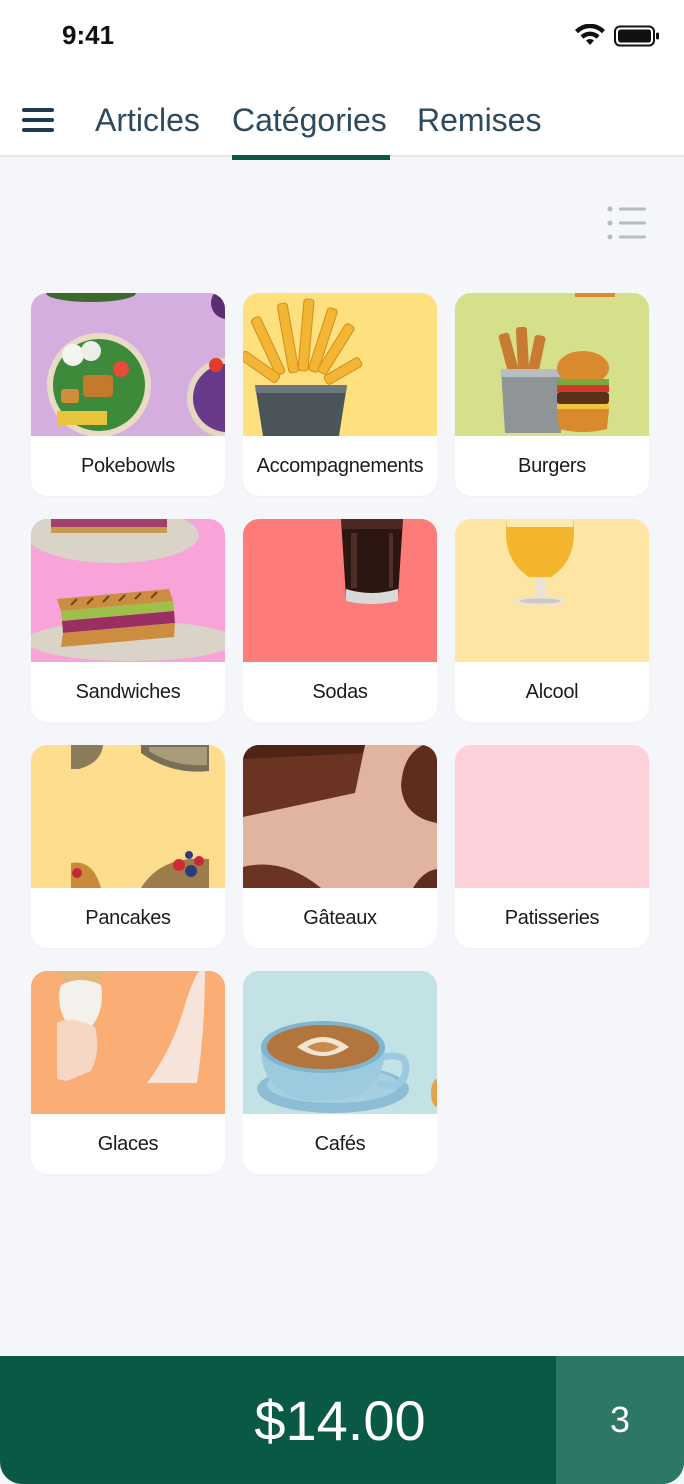  Describe the element at coordinates (147, 120) in the screenshot. I see `tab-articles: Articles` at that location.